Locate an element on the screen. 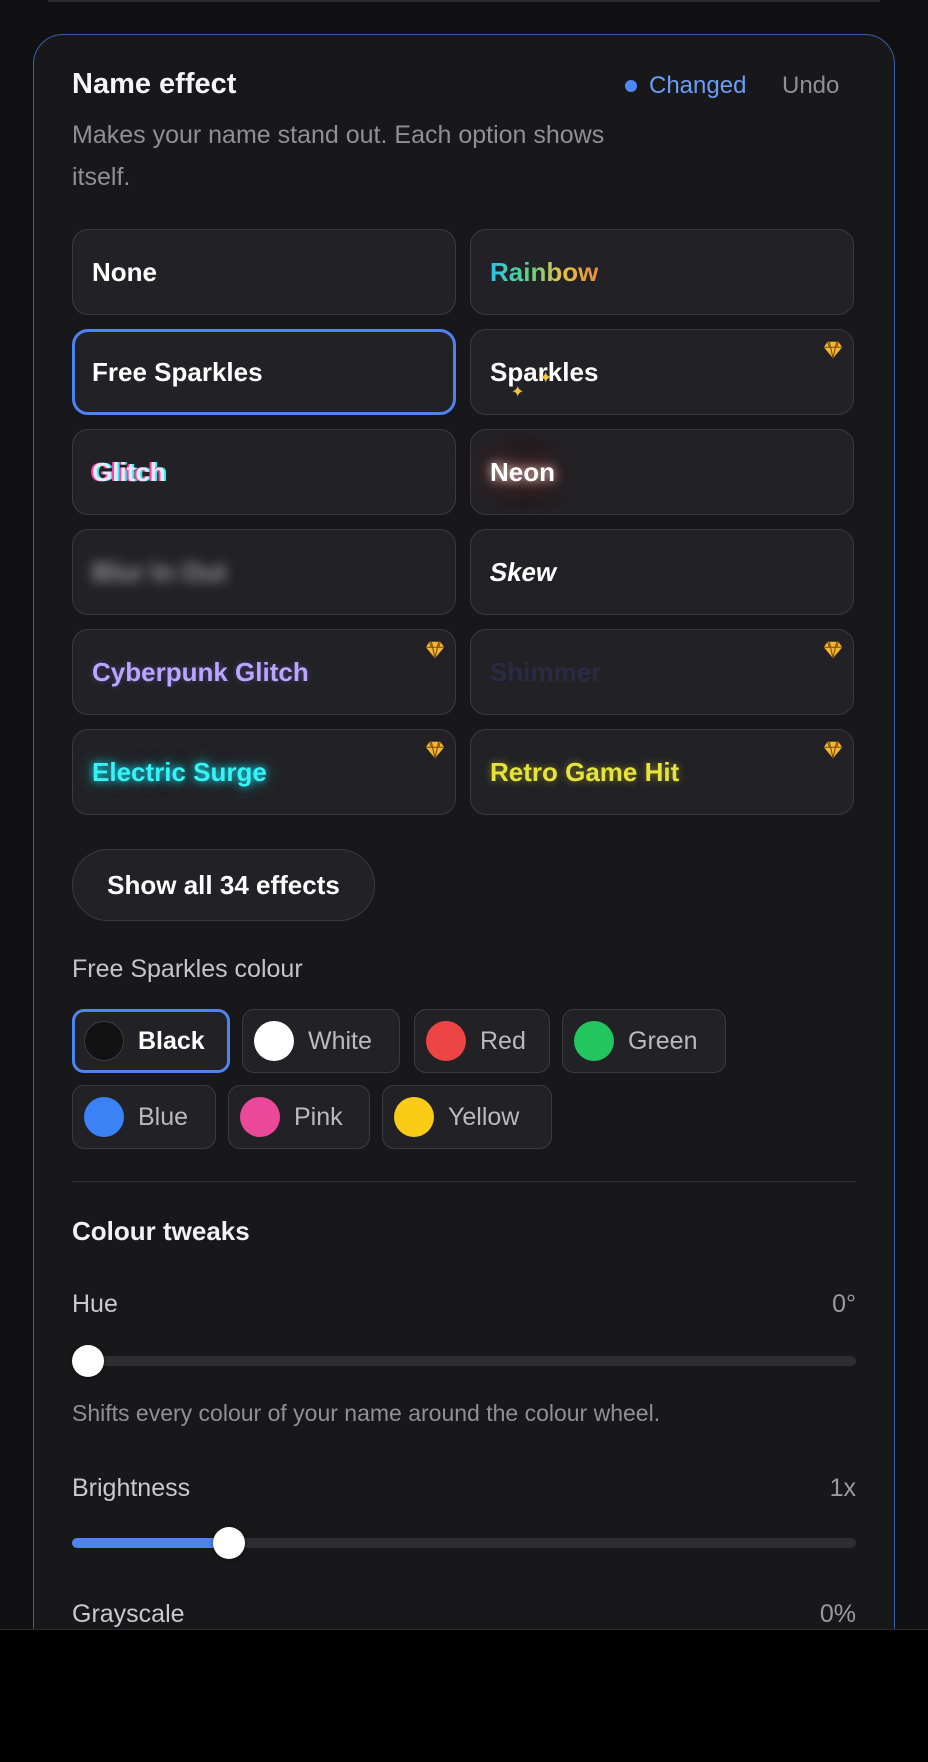 The width and height of the screenshot is (928, 1762). effect-option: Shimmer is located at coordinates (662, 672).